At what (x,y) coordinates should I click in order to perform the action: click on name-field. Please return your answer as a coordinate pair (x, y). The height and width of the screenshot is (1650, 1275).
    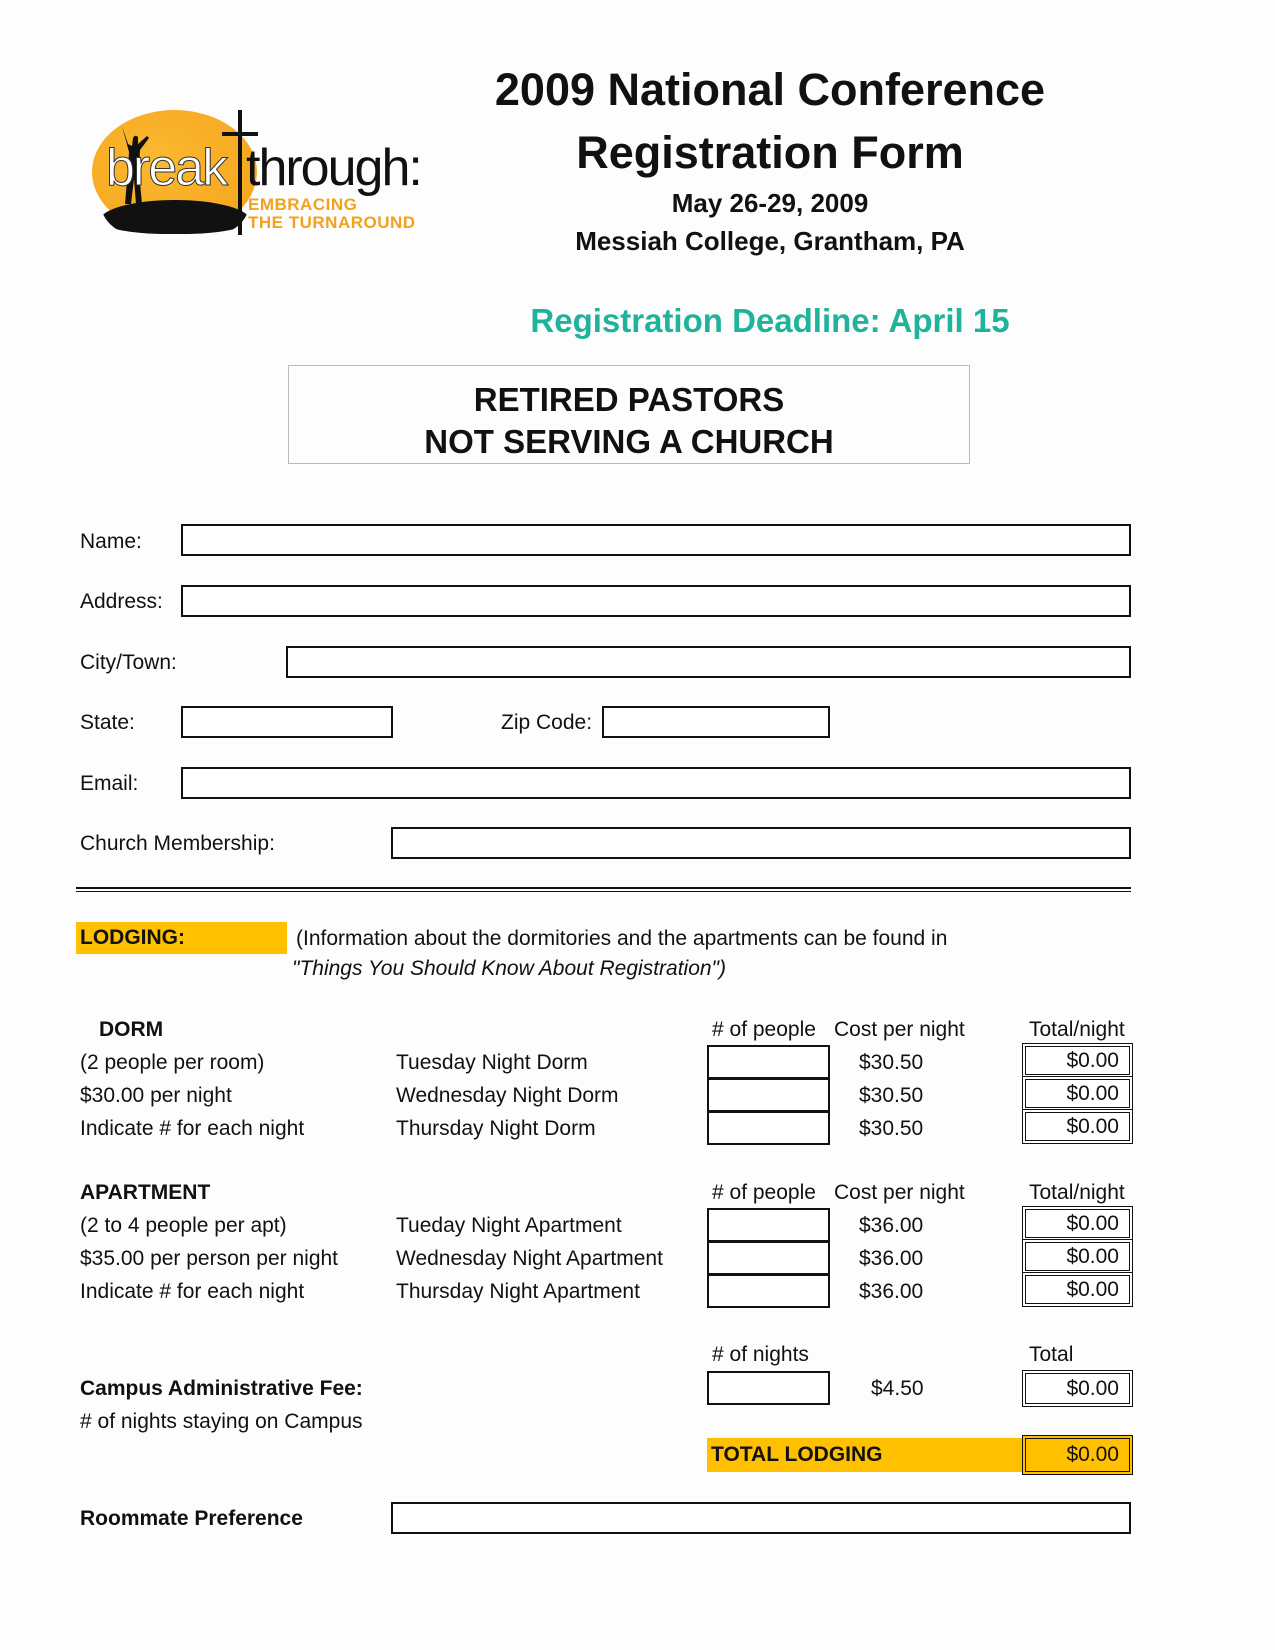
    Looking at the image, I should click on (656, 540).